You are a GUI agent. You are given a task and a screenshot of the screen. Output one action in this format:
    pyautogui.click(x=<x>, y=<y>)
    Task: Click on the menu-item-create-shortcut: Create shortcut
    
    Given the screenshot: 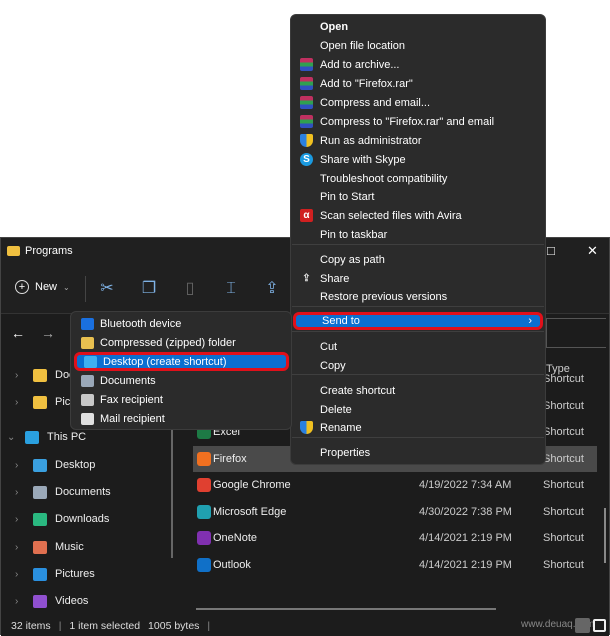 What is the action you would take?
    pyautogui.click(x=418, y=390)
    